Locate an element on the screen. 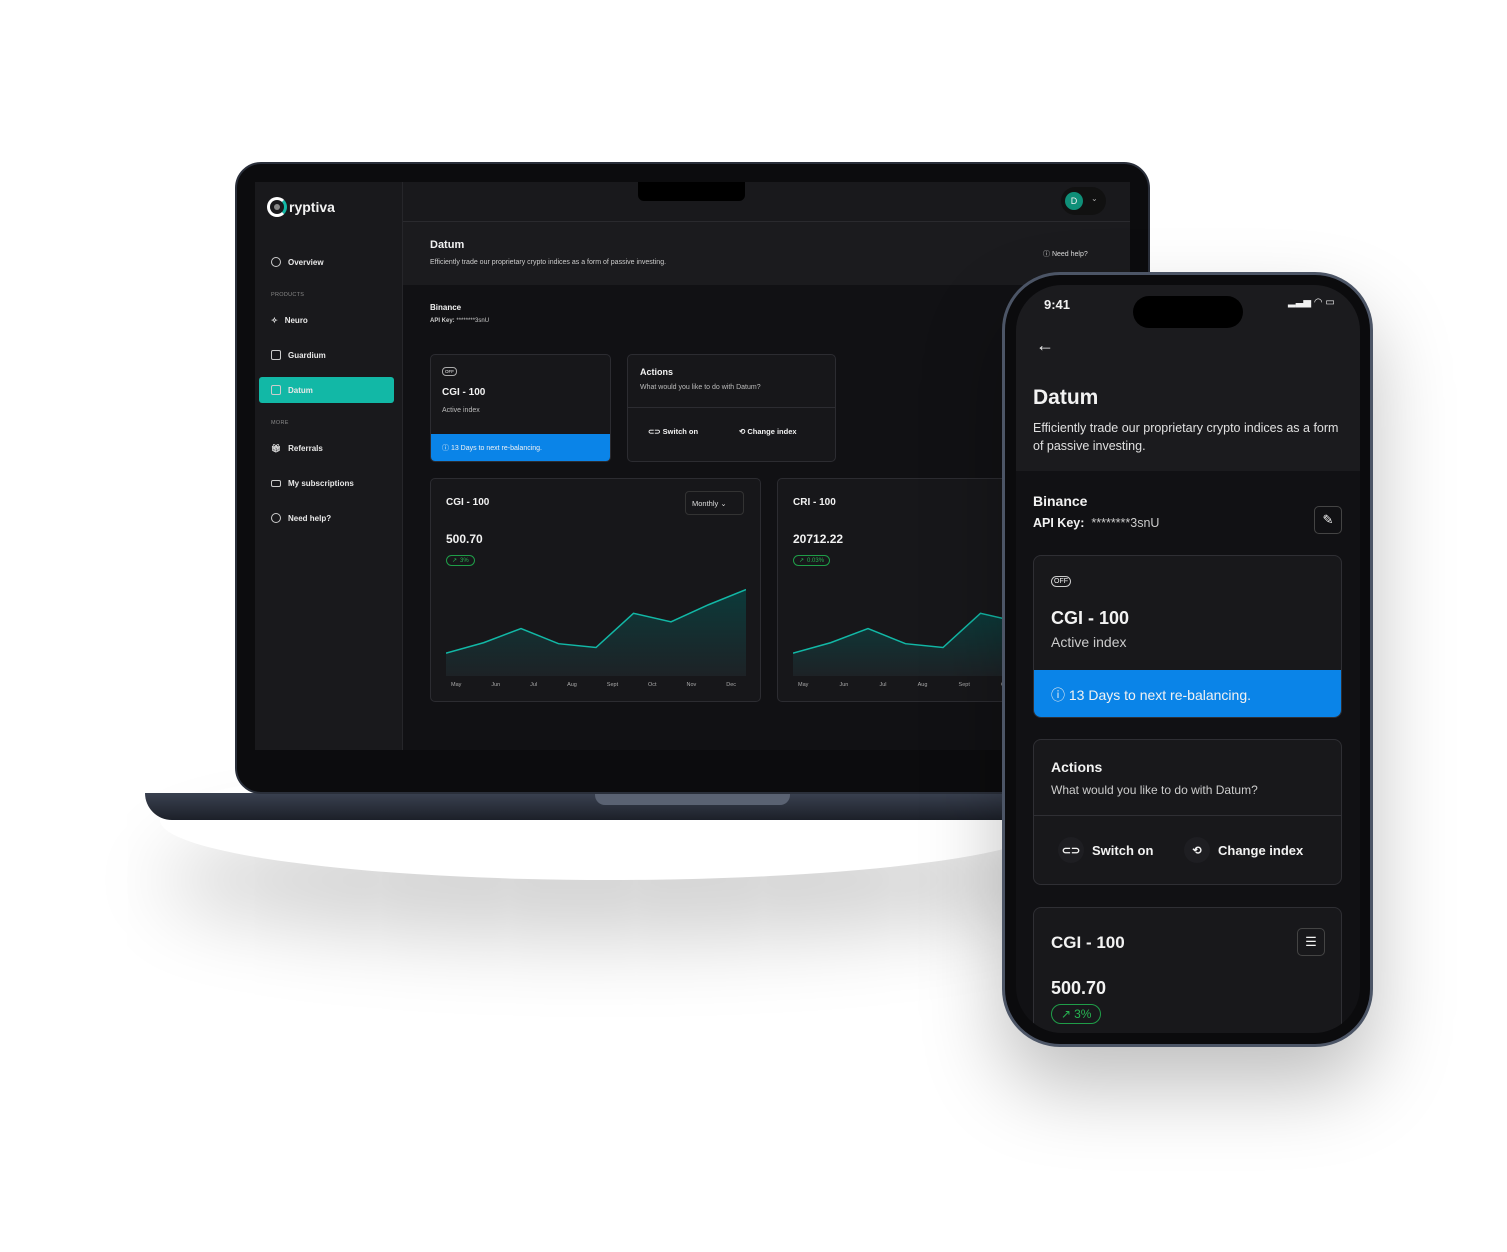 This screenshot has width=1507, height=1252. actions-title: Actions is located at coordinates (657, 372).